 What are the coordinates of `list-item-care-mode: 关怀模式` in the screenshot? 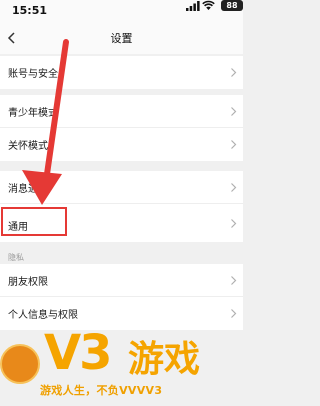 It's located at (121, 144).